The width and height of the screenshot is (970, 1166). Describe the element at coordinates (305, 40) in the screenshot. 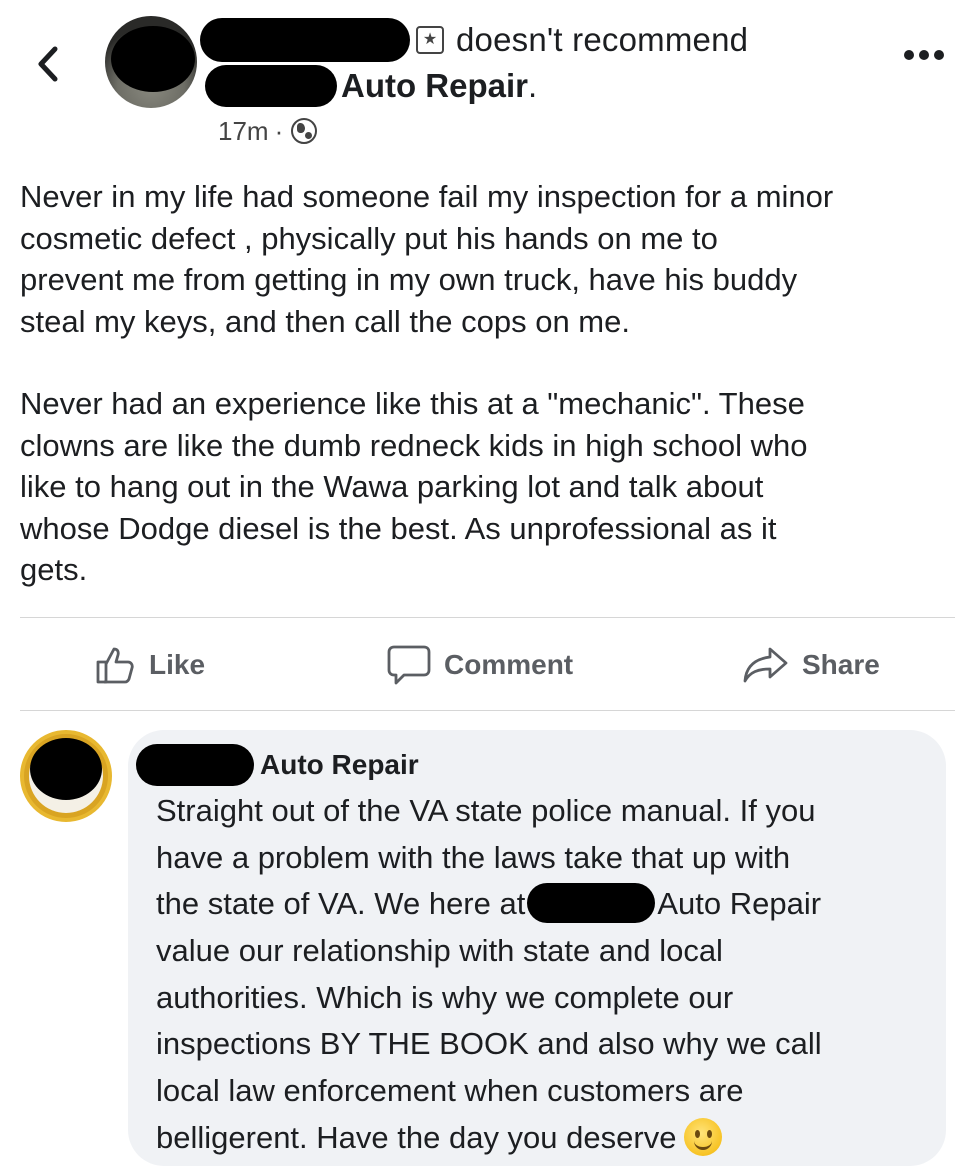

I see `redacted-reviewer-name` at that location.